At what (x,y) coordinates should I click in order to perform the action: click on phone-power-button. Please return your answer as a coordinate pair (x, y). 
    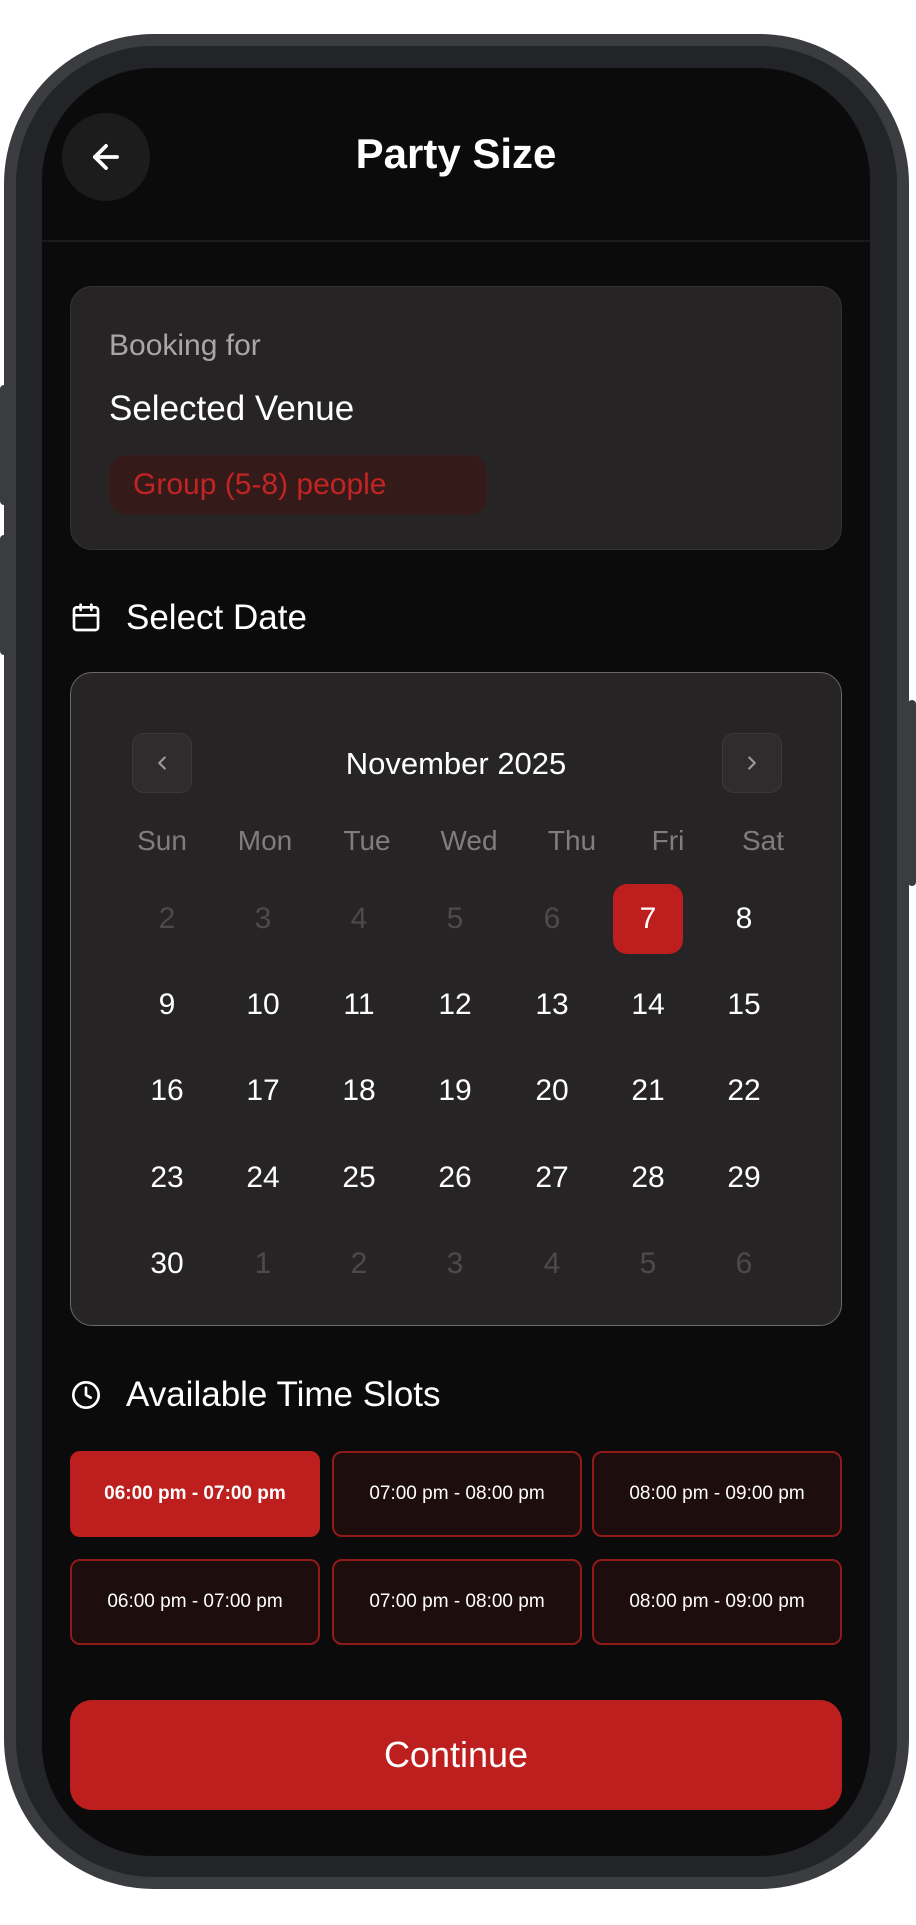
    Looking at the image, I should click on (912, 793).